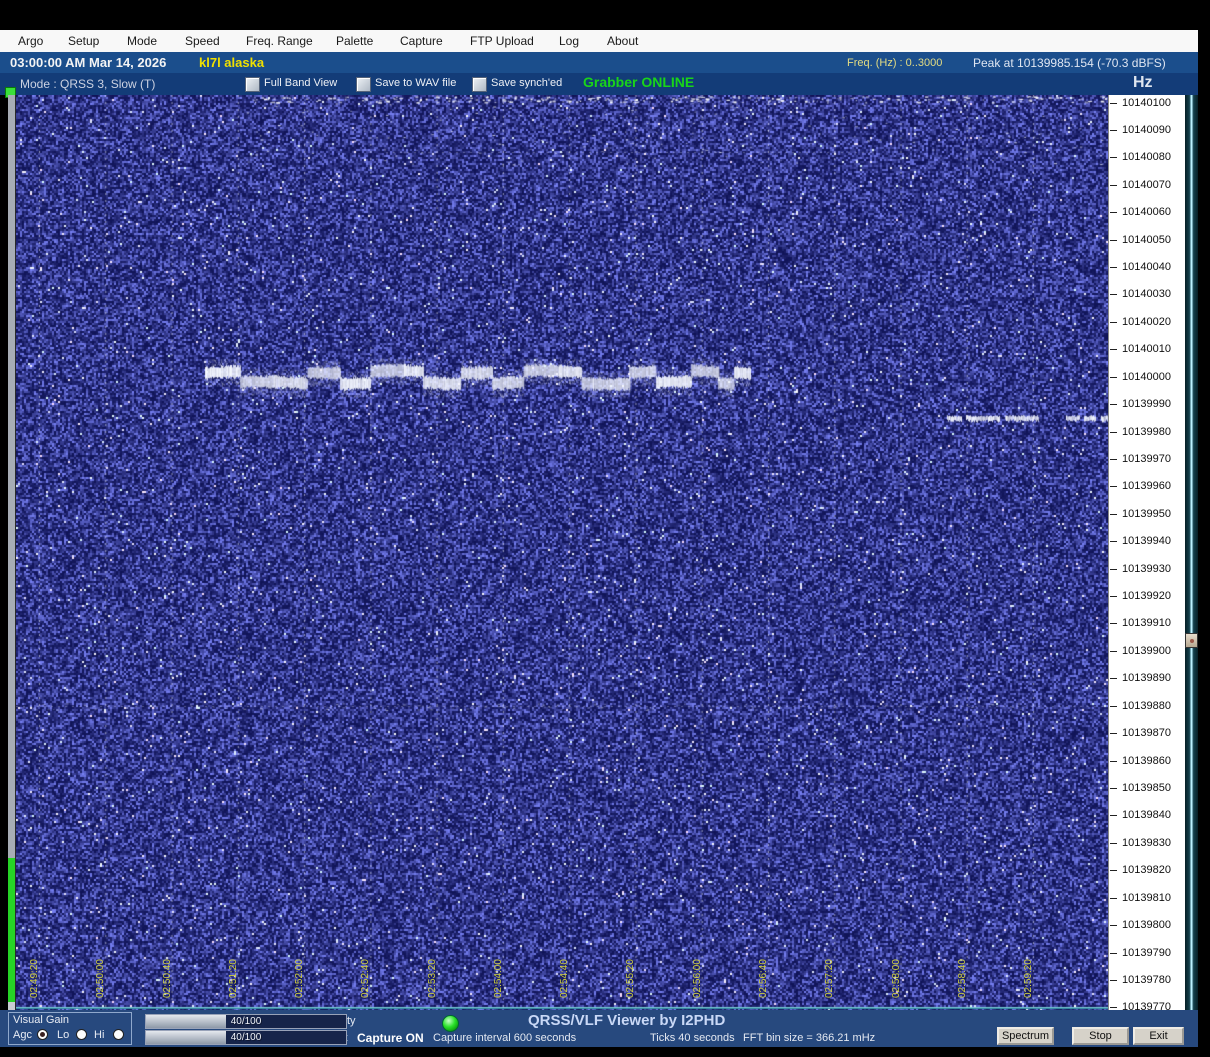 Image resolution: width=1210 pixels, height=1057 pixels. I want to click on capture-interval-info: Capture interval 600 seconds, so click(505, 1038).